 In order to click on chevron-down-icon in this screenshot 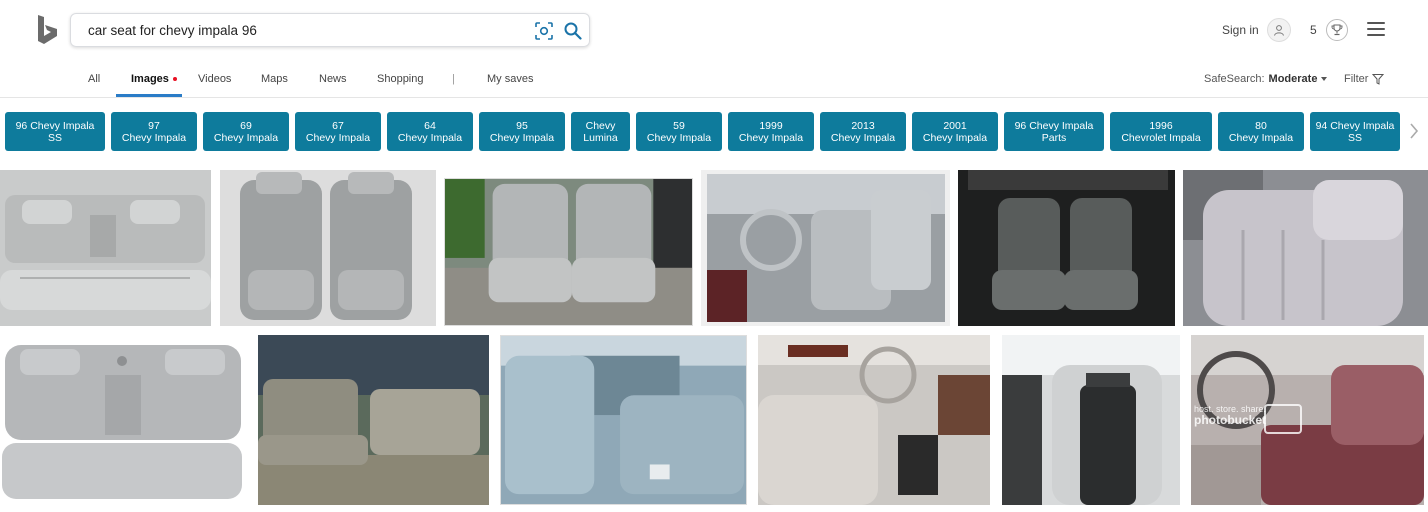, I will do `click(1324, 79)`.